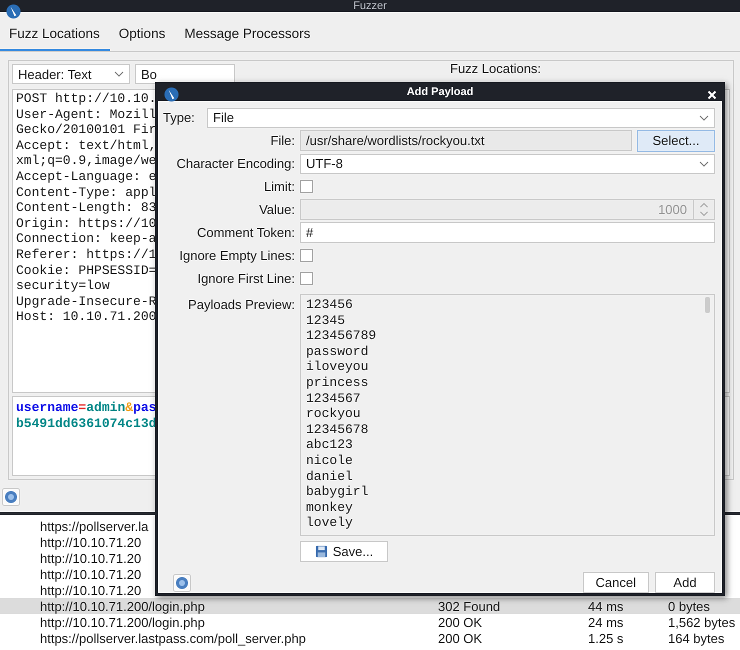 This screenshot has height=650, width=740. What do you see at coordinates (712, 95) in the screenshot?
I see `close-icon` at bounding box center [712, 95].